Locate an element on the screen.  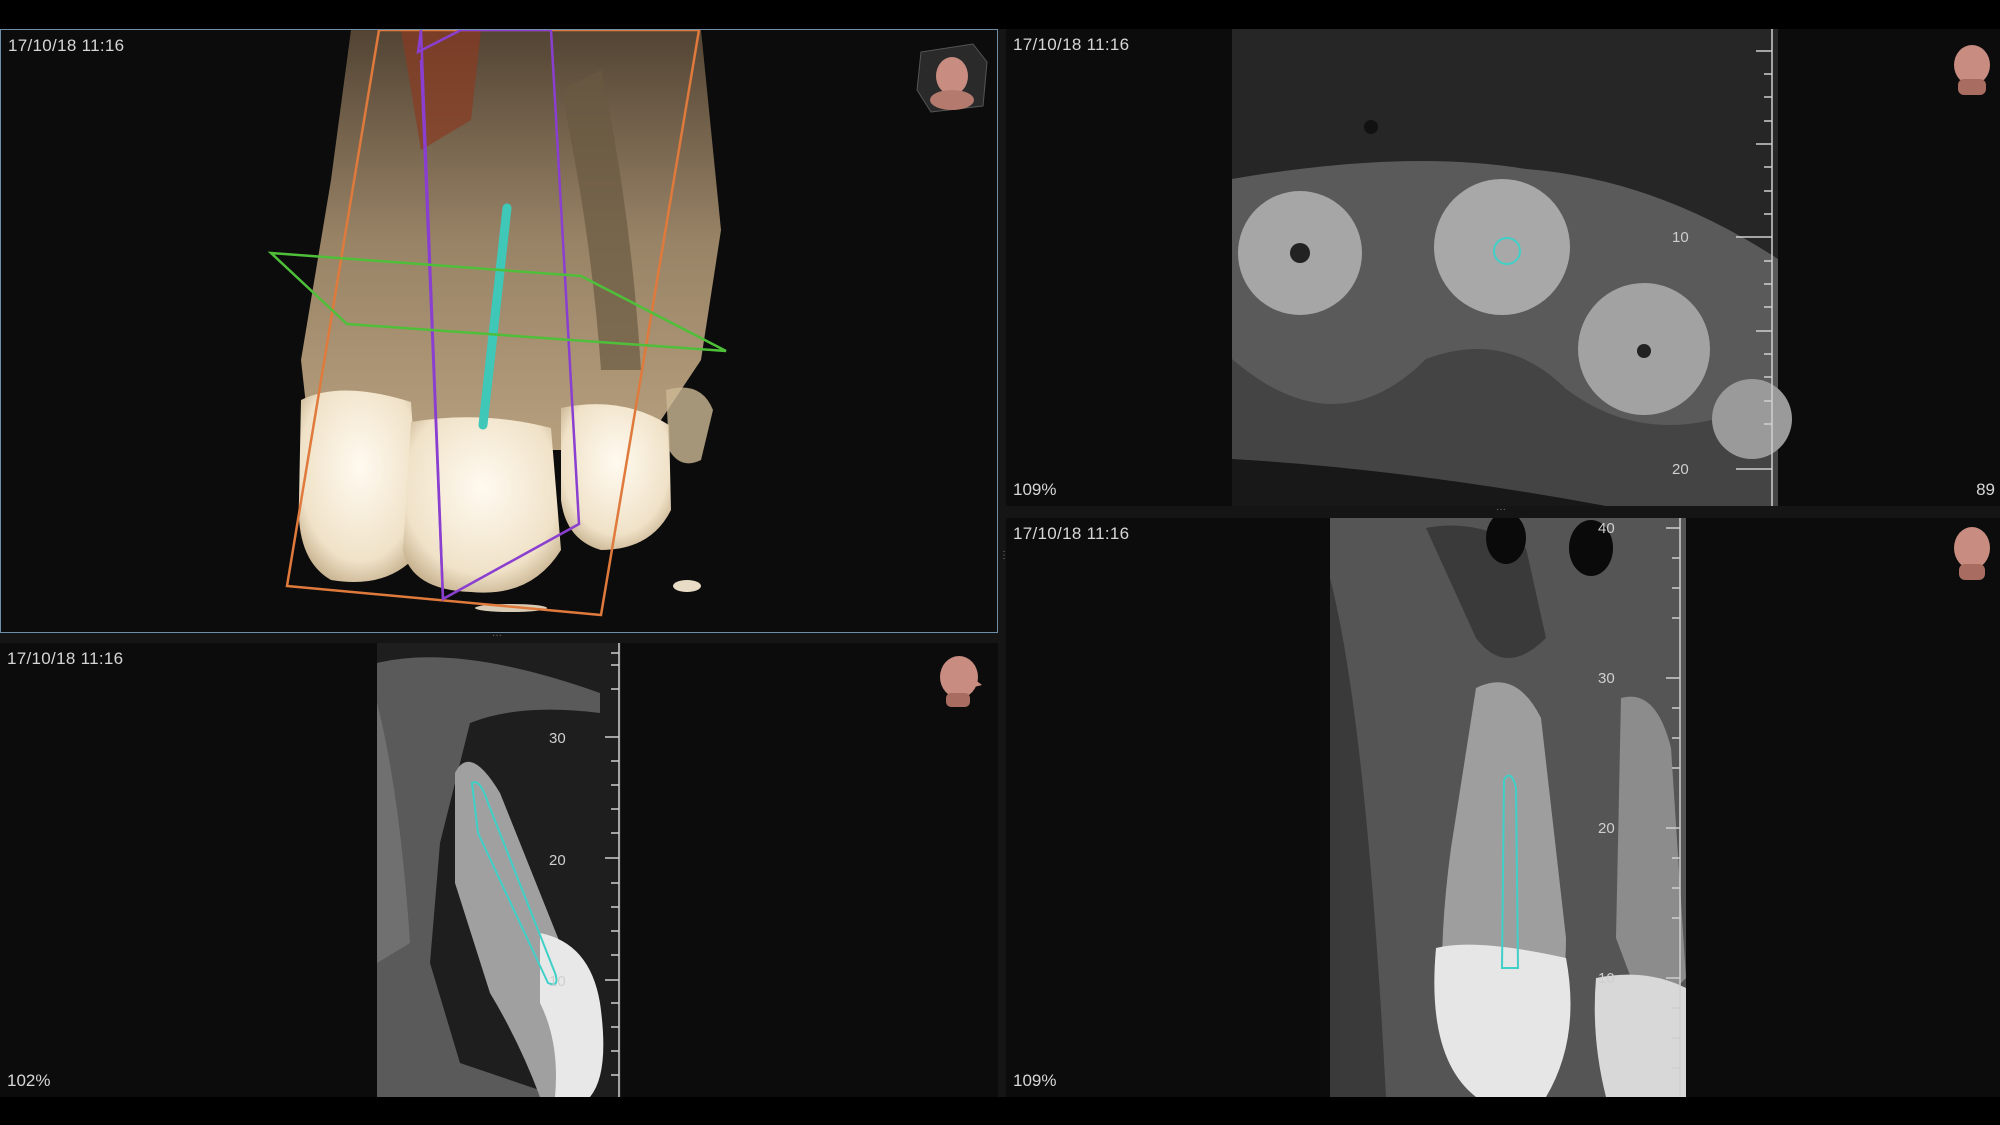
grip-icon: ⋮ is located at coordinates (1004, 555).